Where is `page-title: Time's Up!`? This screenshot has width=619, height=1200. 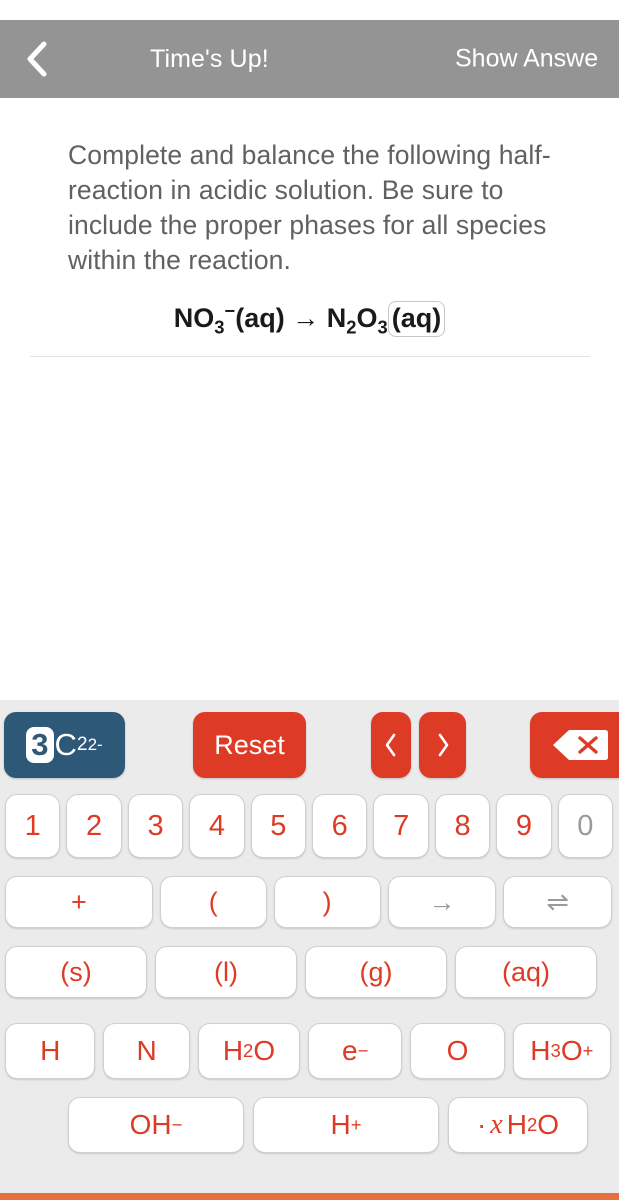 page-title: Time's Up! is located at coordinates (209, 58).